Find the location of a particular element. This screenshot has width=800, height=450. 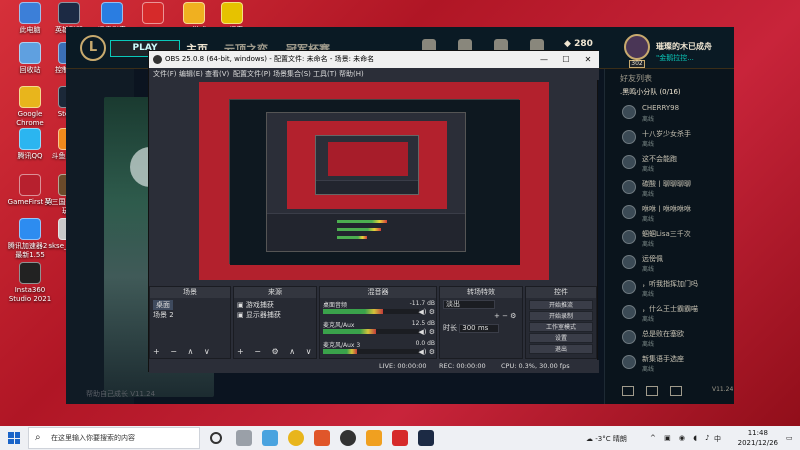

chrome-icon is located at coordinates (296, 438).